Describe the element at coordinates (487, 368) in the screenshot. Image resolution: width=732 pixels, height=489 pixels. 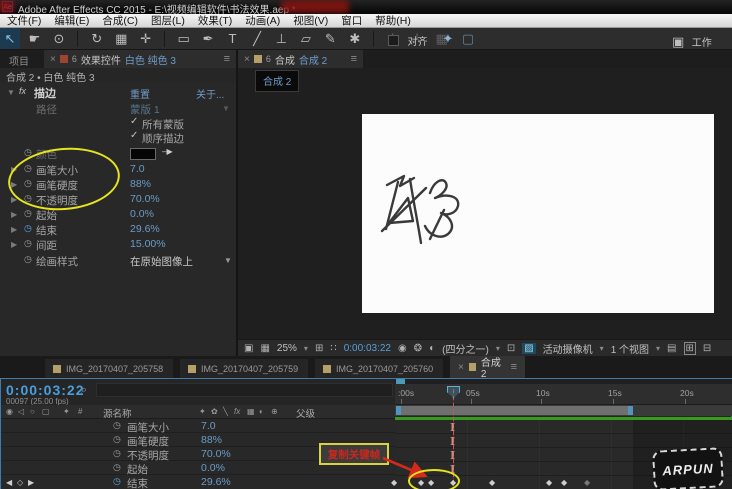
I see `tab-comp-timeline: × 合成 2 ≡` at that location.